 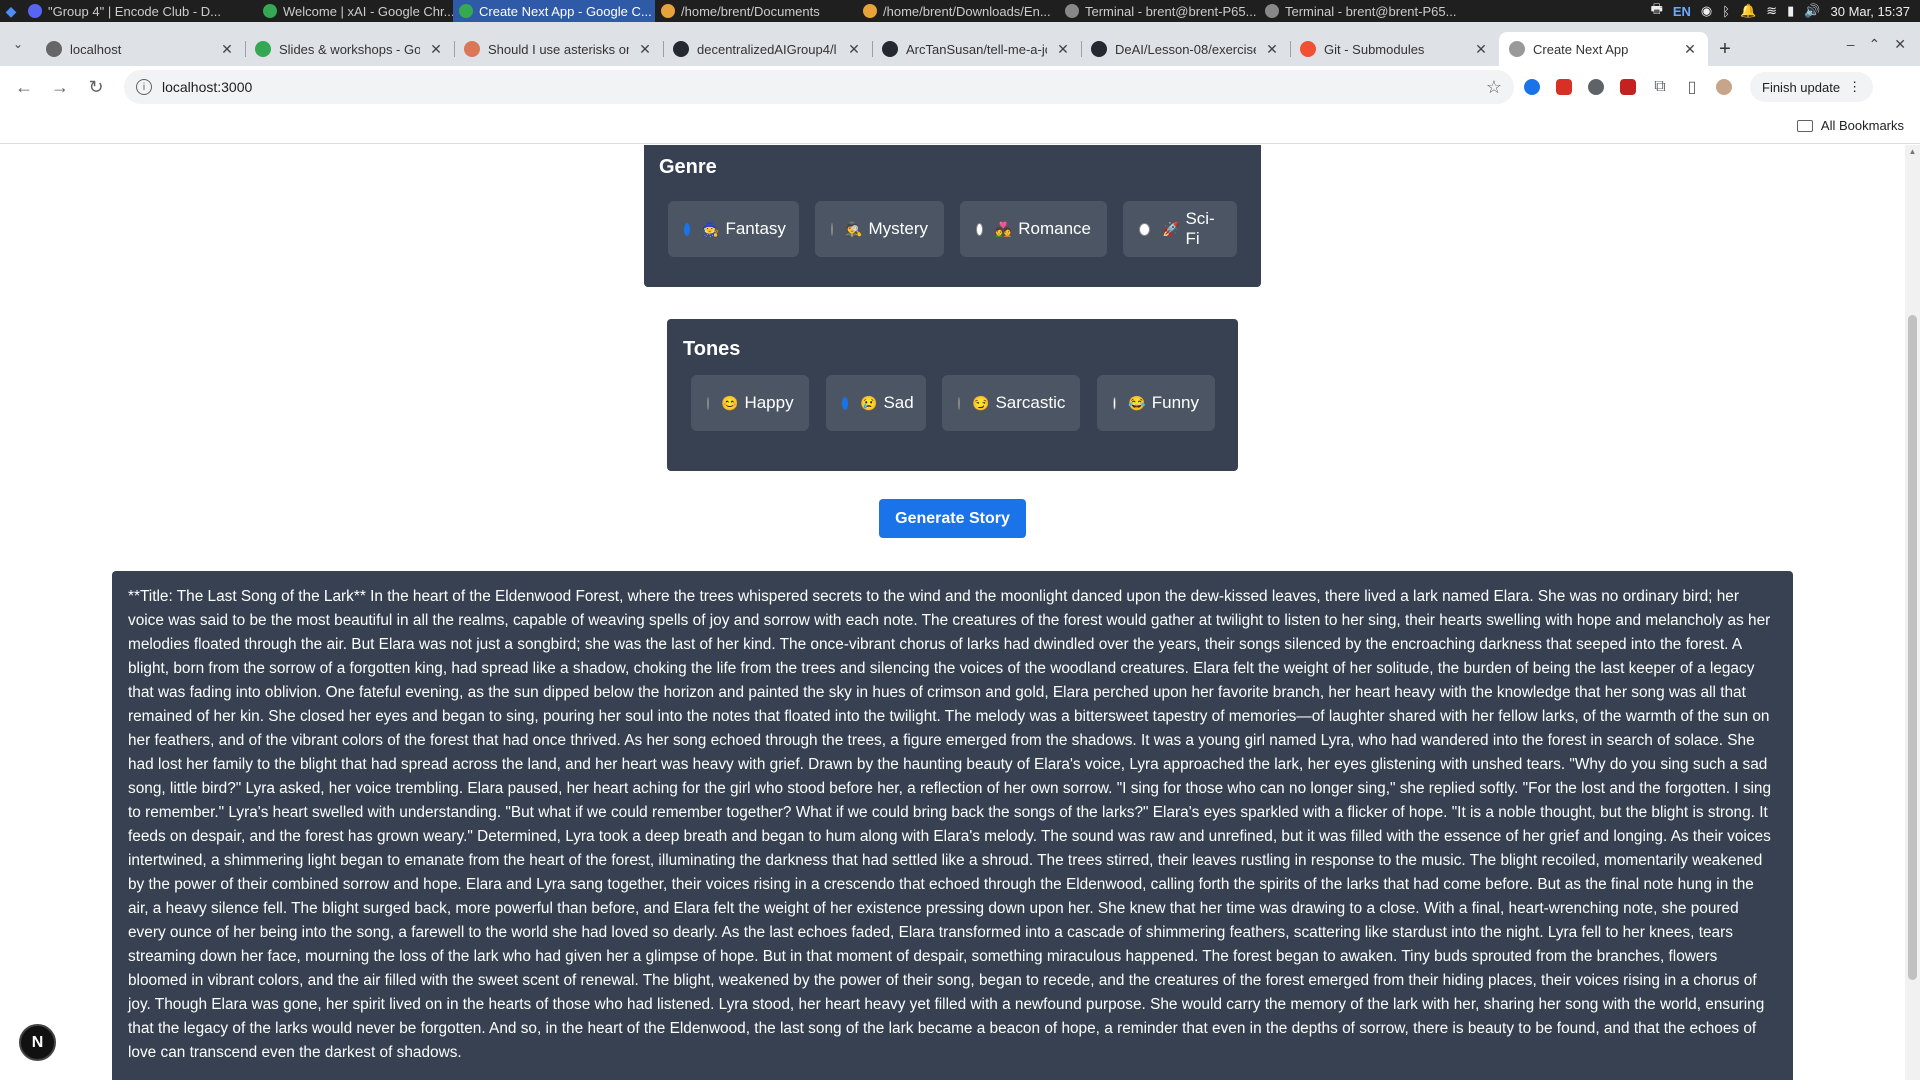 I want to click on site-info-icon: i, so click(x=144, y=87).